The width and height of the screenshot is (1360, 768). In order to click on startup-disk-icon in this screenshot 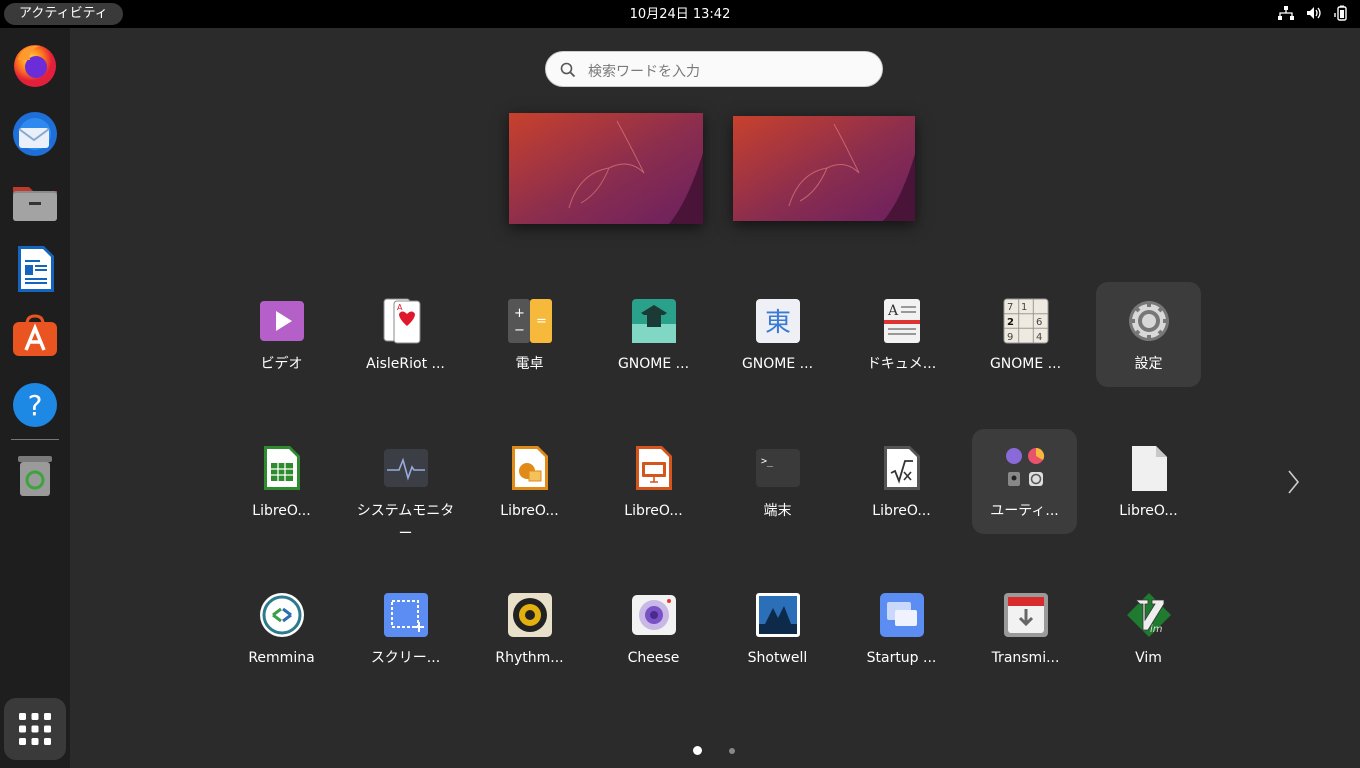, I will do `click(902, 615)`.